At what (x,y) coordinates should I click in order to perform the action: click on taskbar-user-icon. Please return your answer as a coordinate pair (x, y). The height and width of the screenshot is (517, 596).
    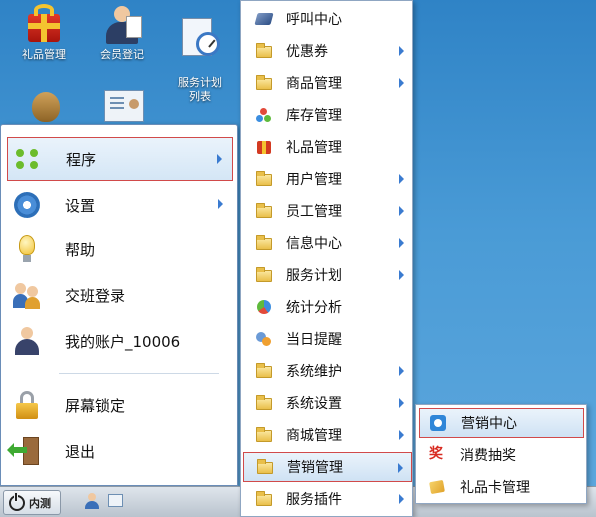
    Looking at the image, I should click on (92, 501).